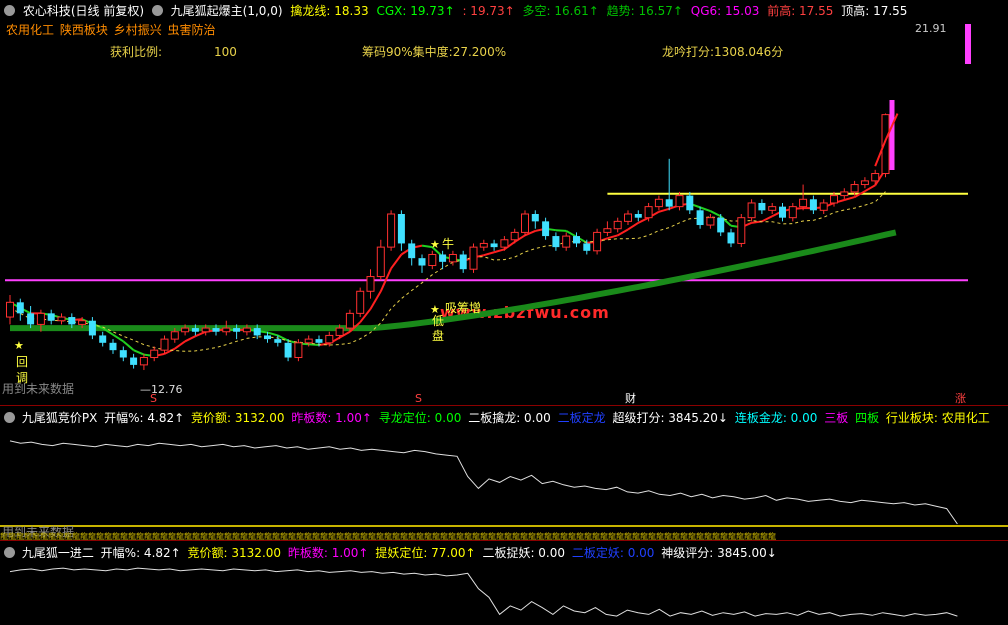 The width and height of the screenshot is (1008, 625). What do you see at coordinates (836, 418) in the screenshot?
I see `indicator-value: 三板` at bounding box center [836, 418].